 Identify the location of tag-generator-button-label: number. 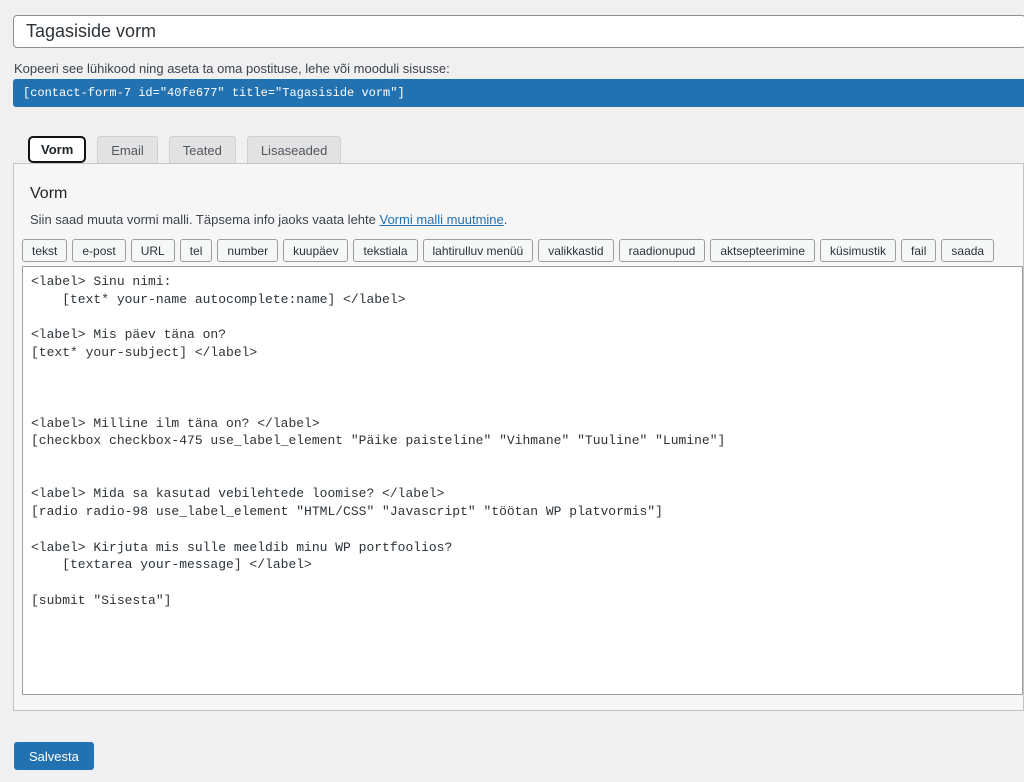
(248, 250).